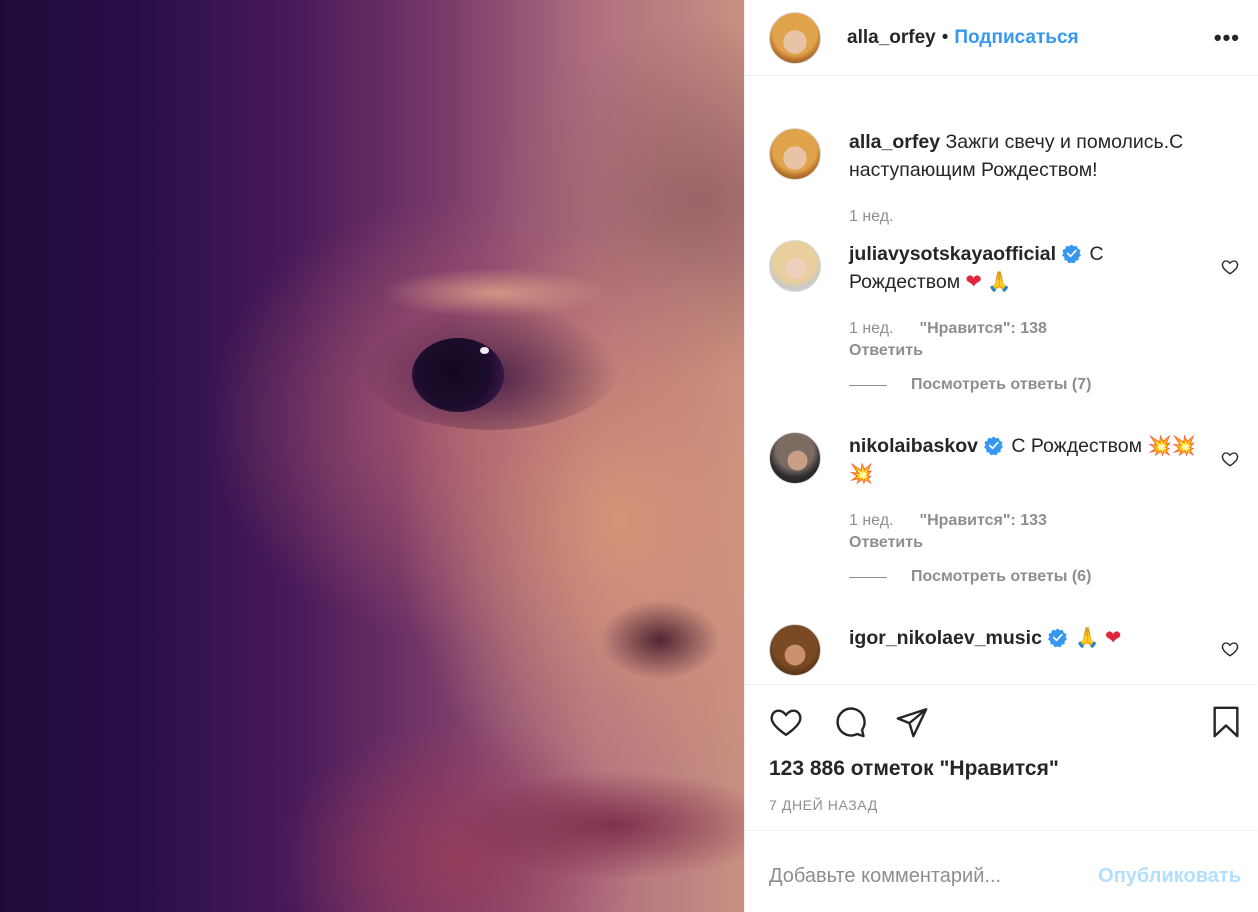  I want to click on bookmark-icon, so click(1226, 722).